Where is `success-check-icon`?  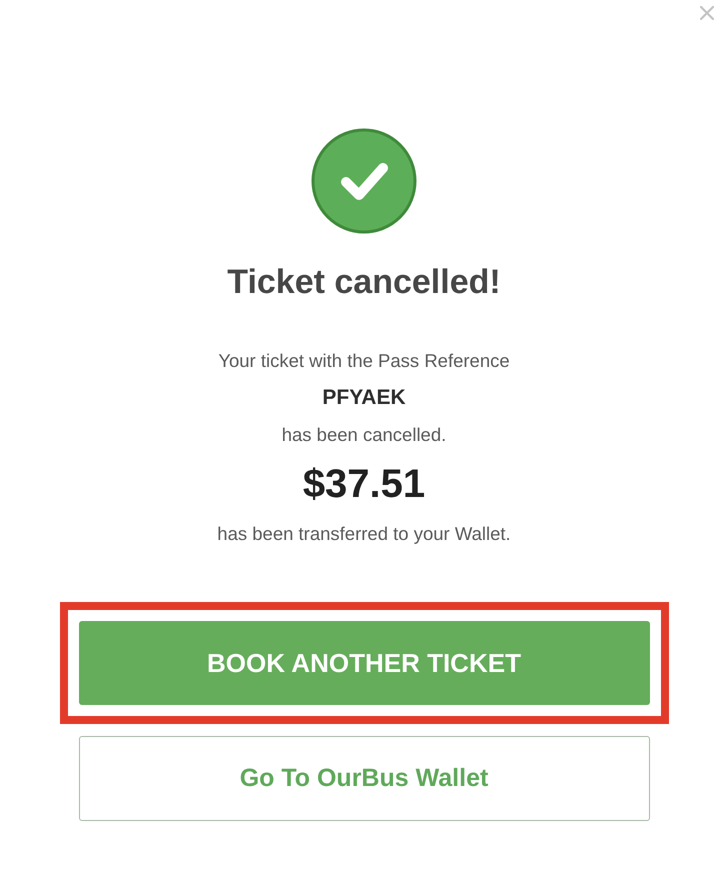 success-check-icon is located at coordinates (364, 181).